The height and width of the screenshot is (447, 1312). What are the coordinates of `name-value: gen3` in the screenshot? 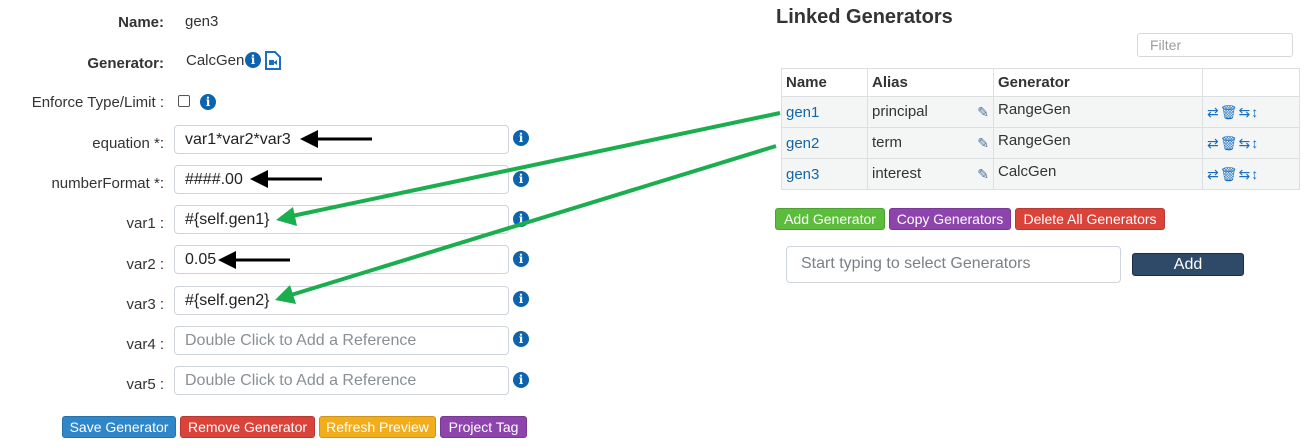 It's located at (202, 21).